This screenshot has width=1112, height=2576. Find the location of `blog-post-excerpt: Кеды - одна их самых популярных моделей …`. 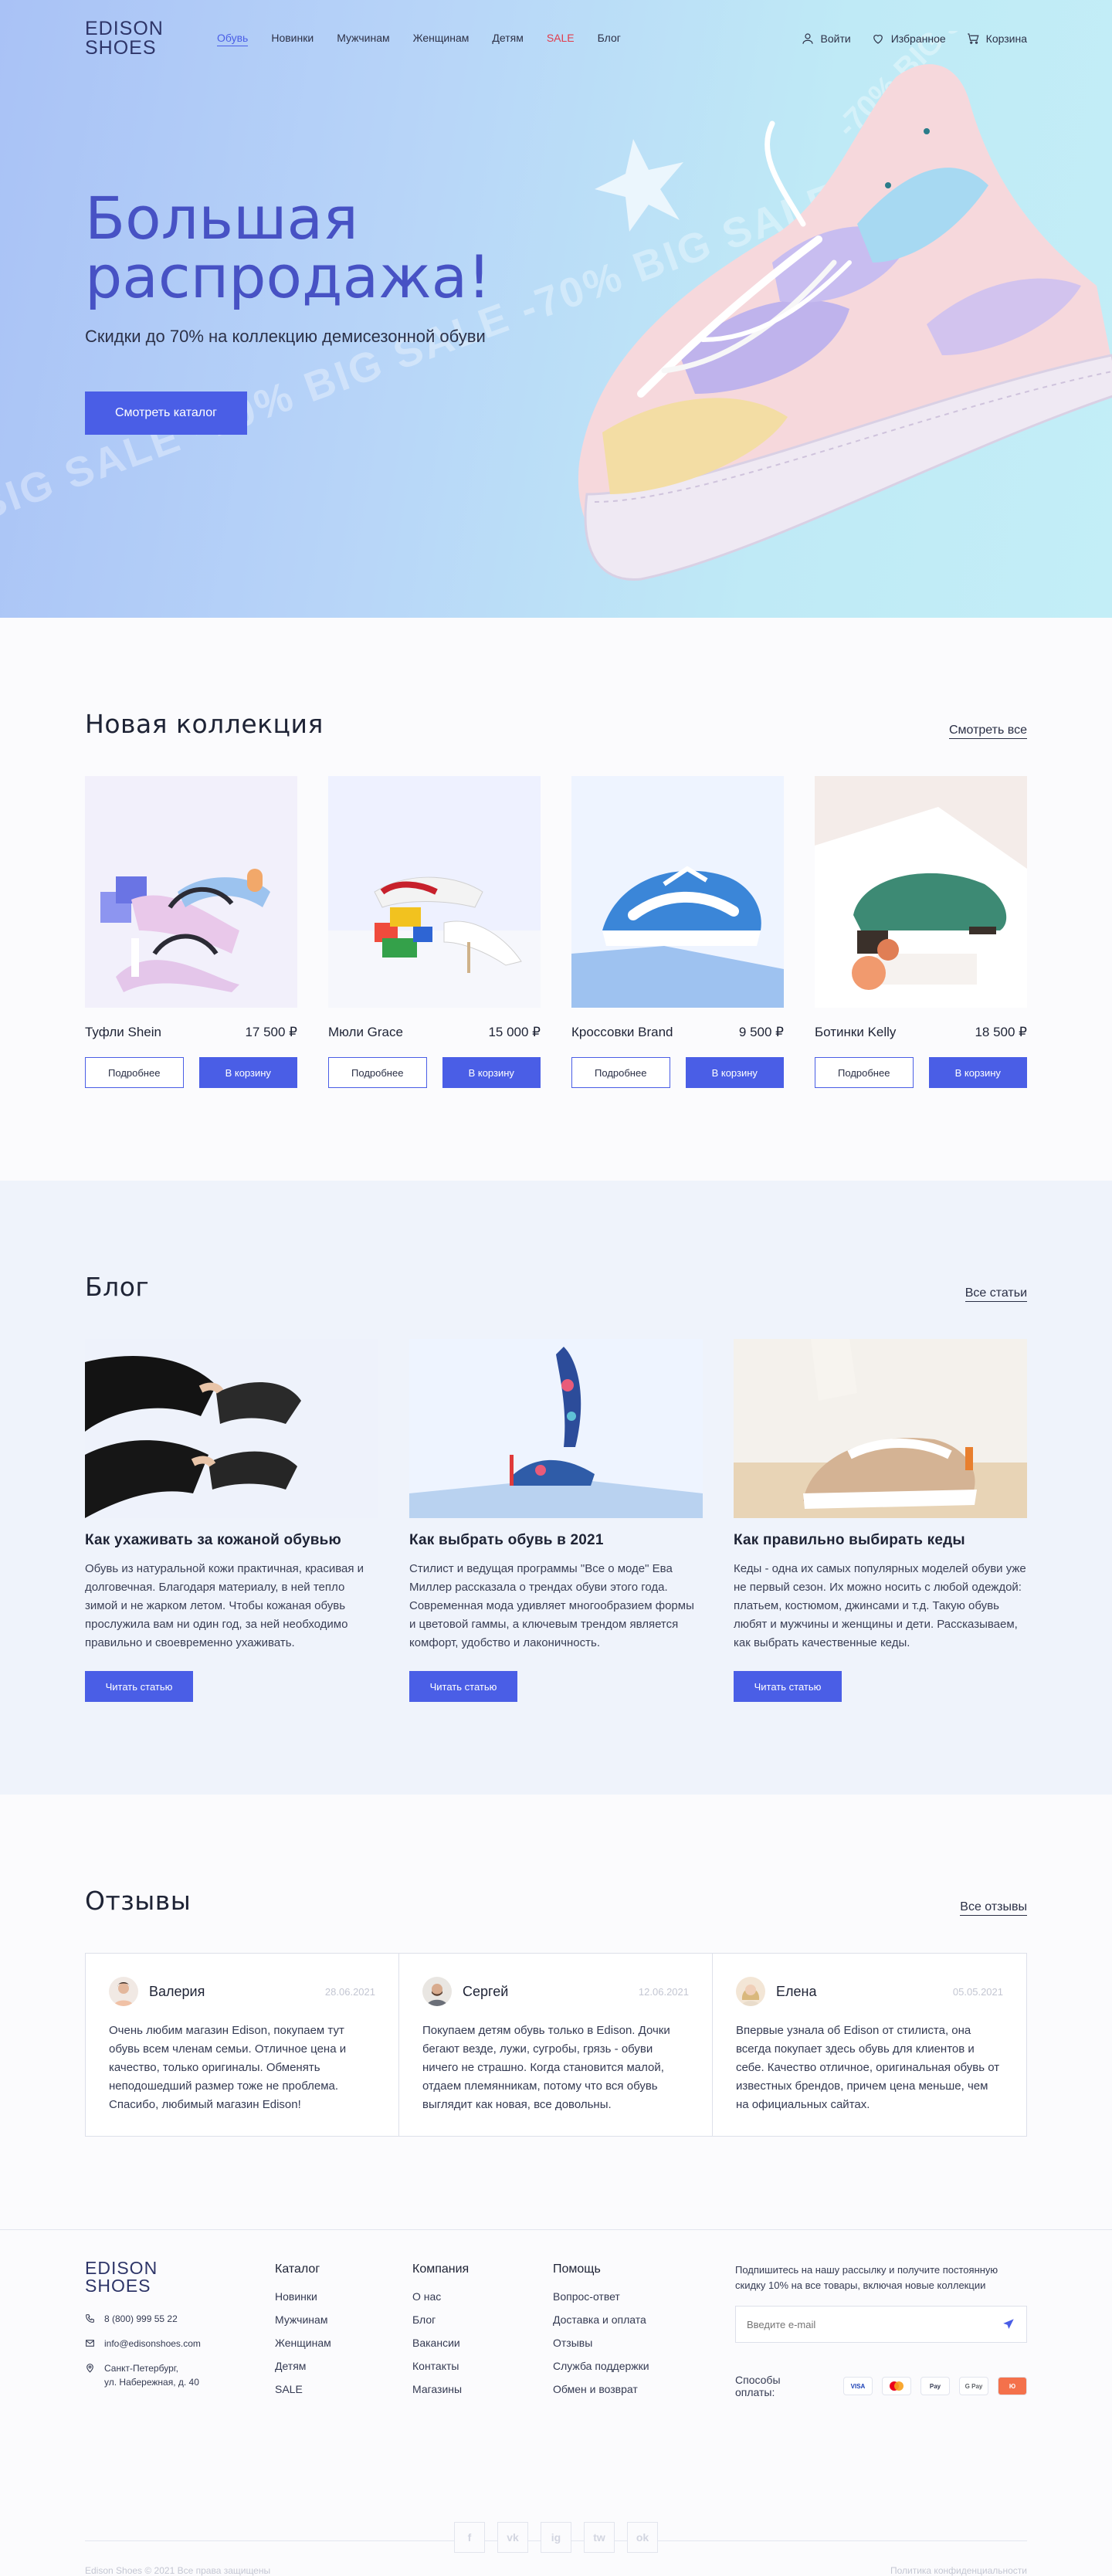

blog-post-excerpt: Кеды - одна их самых популярных моделей … is located at coordinates (880, 1605).